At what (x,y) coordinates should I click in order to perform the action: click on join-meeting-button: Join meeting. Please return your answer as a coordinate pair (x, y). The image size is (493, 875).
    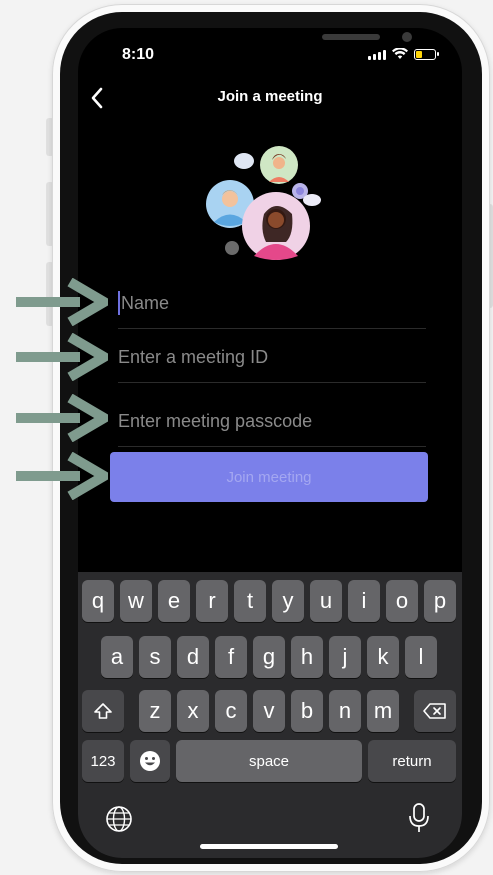
    Looking at the image, I should click on (269, 477).